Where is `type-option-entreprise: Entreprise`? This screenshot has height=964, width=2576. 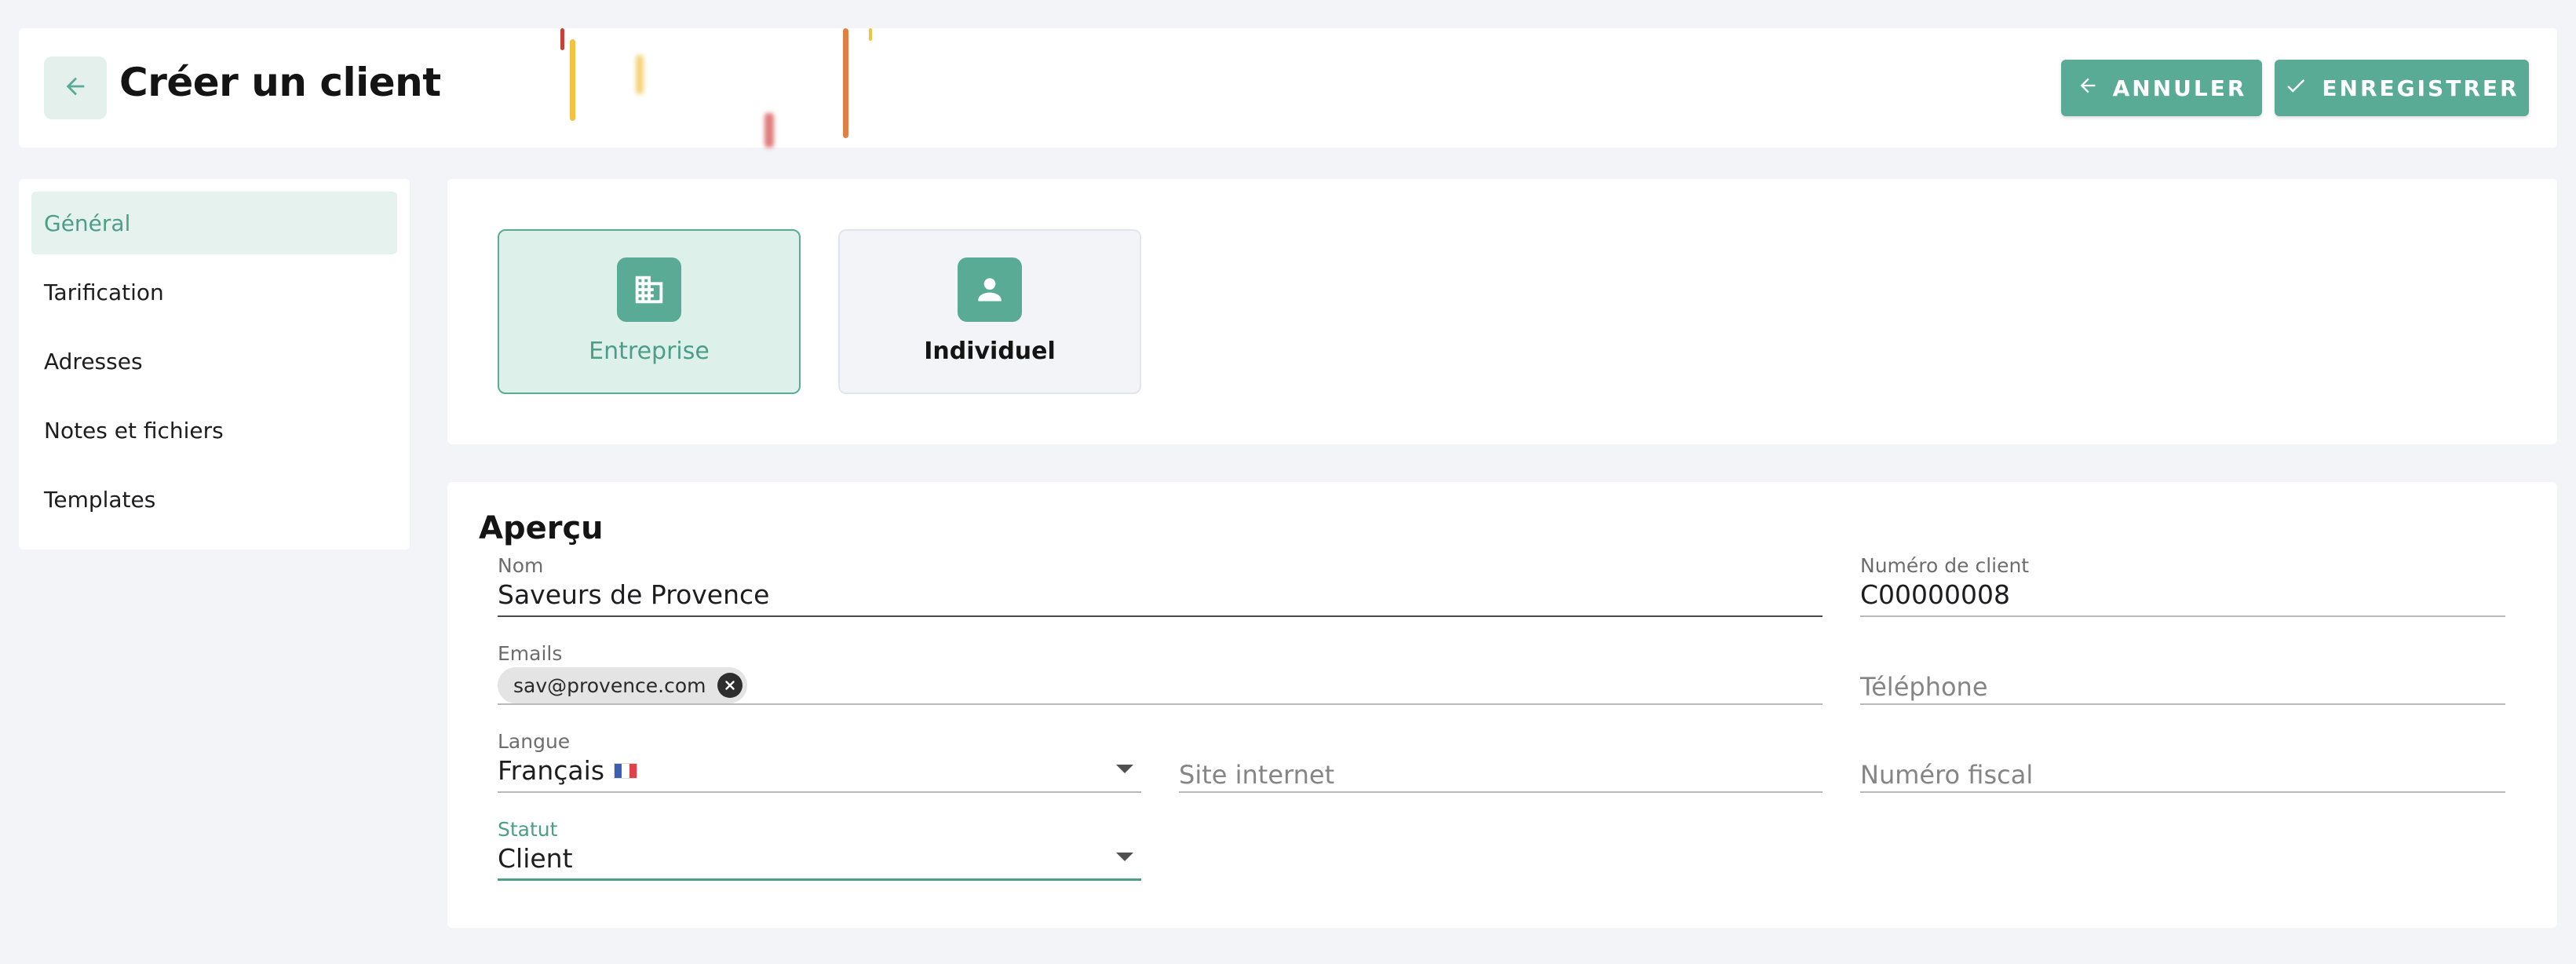
type-option-entreprise: Entreprise is located at coordinates (649, 311).